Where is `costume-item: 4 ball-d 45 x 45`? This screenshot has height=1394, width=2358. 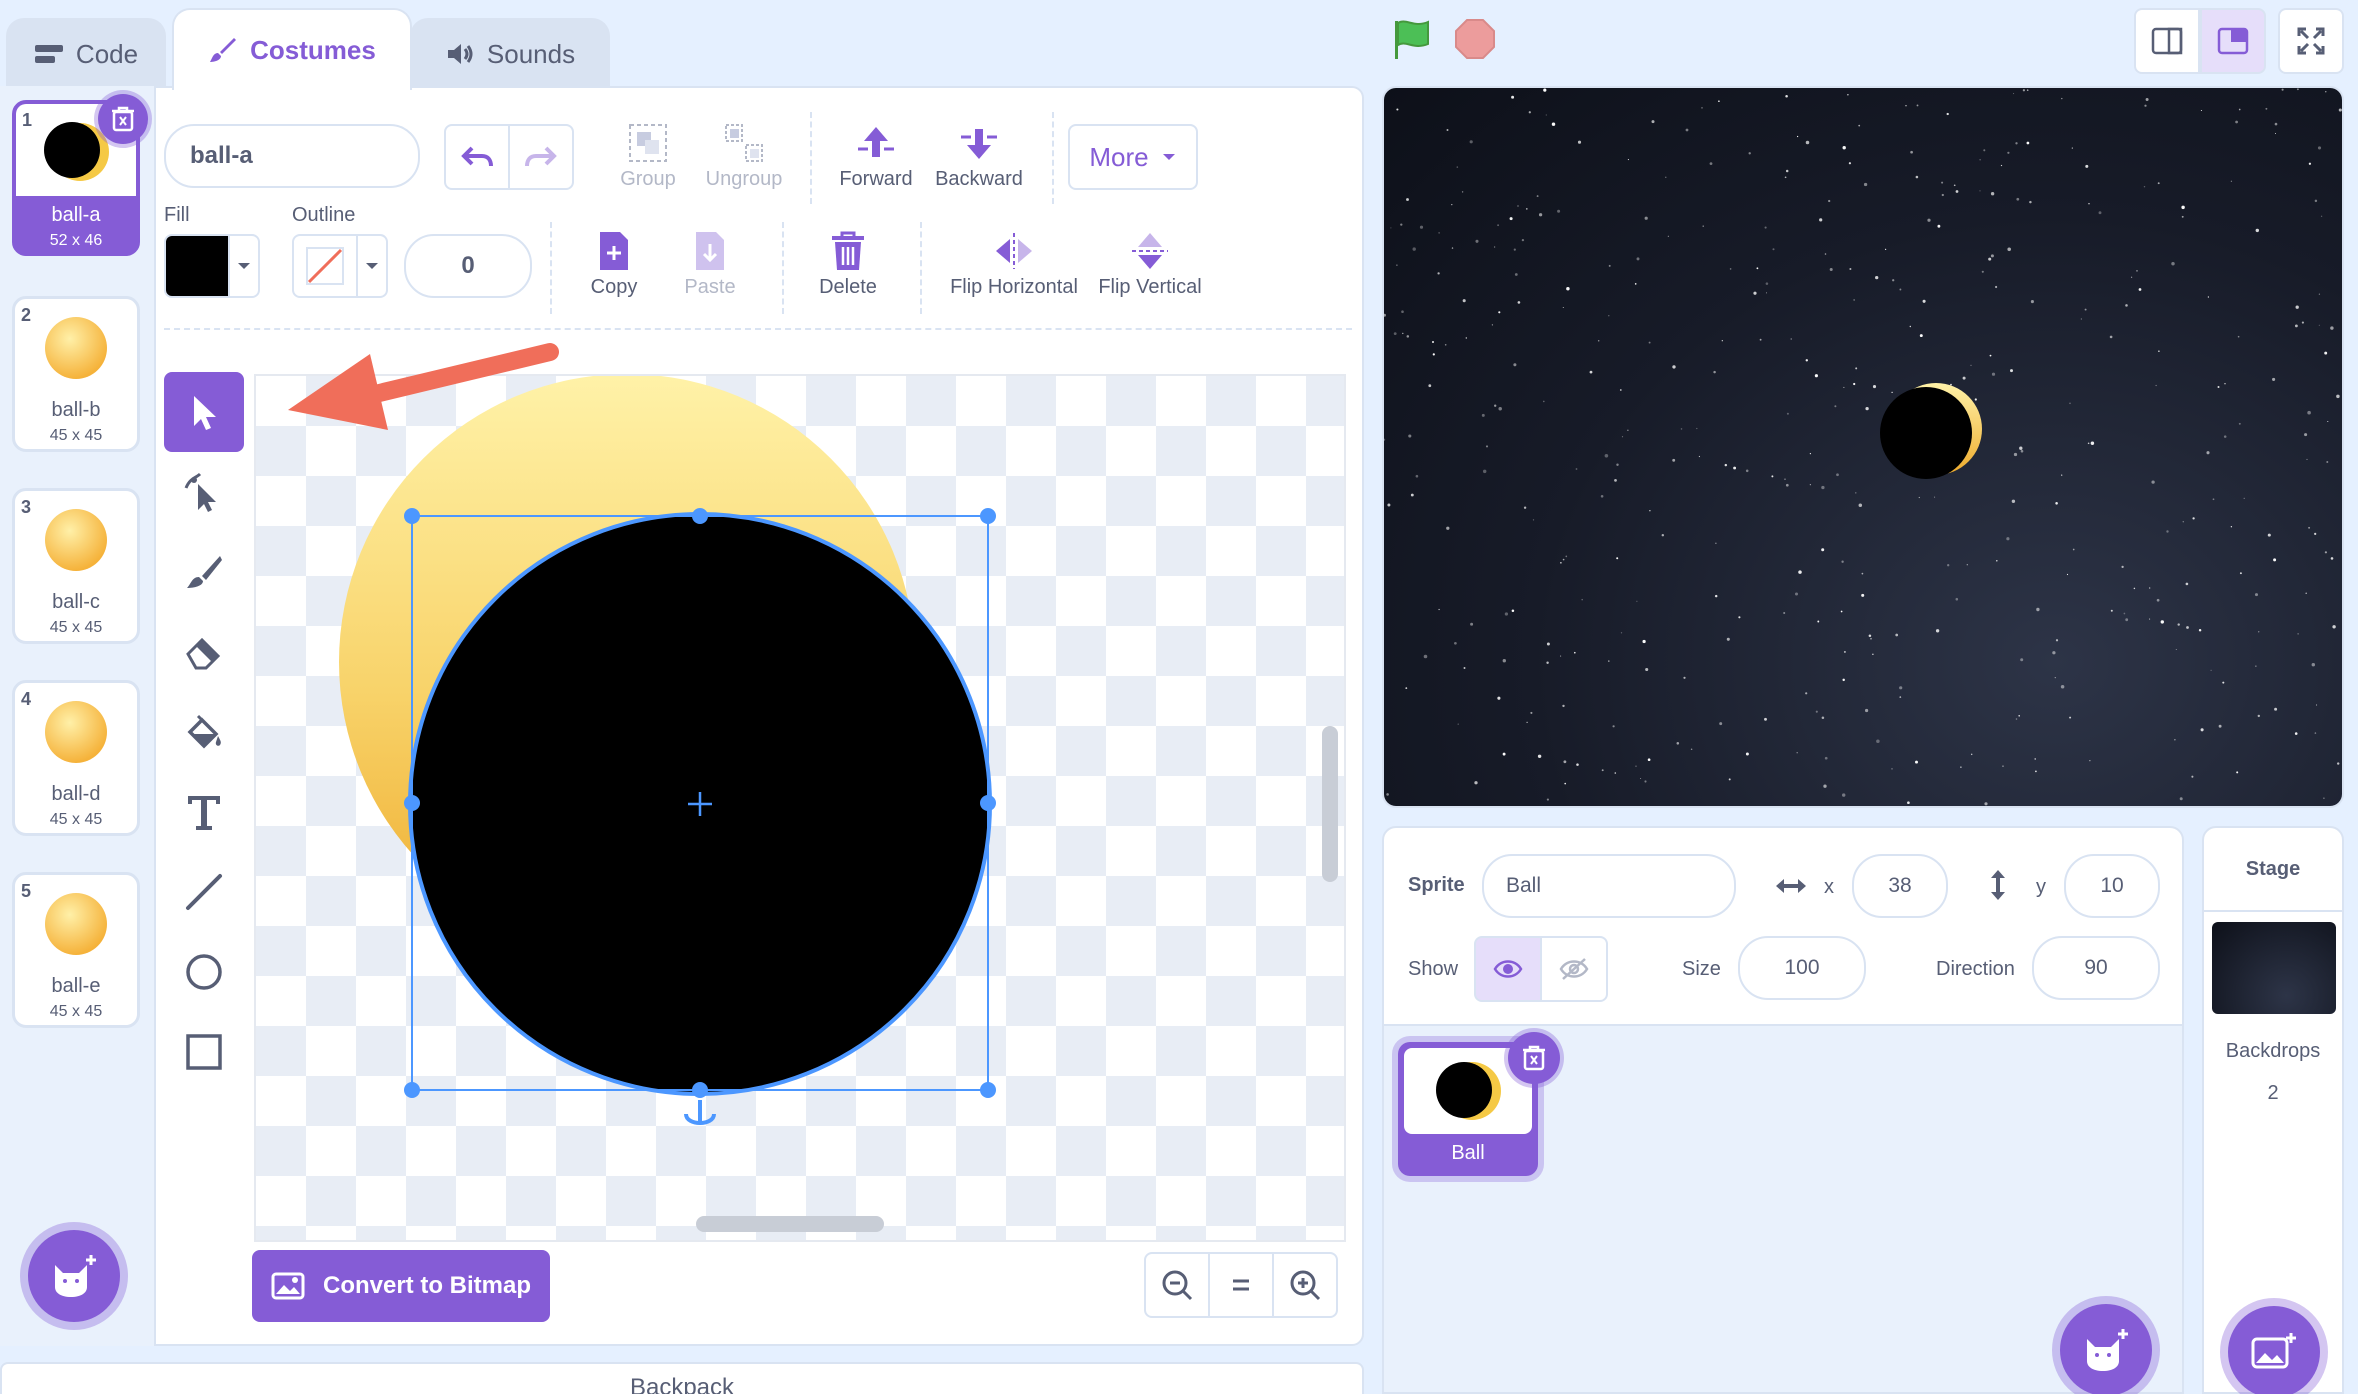
costume-item: 4 ball-d 45 x 45 is located at coordinates (76, 758).